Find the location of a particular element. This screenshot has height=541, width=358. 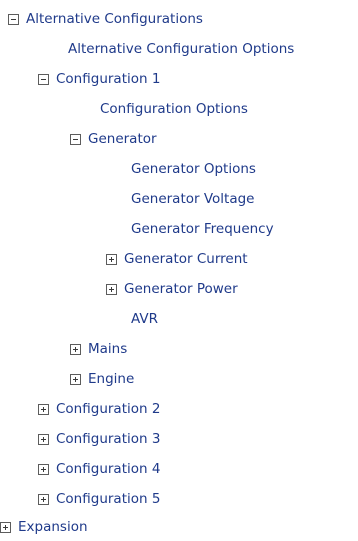

tree-node-label: Configuration 3 is located at coordinates (108, 439).